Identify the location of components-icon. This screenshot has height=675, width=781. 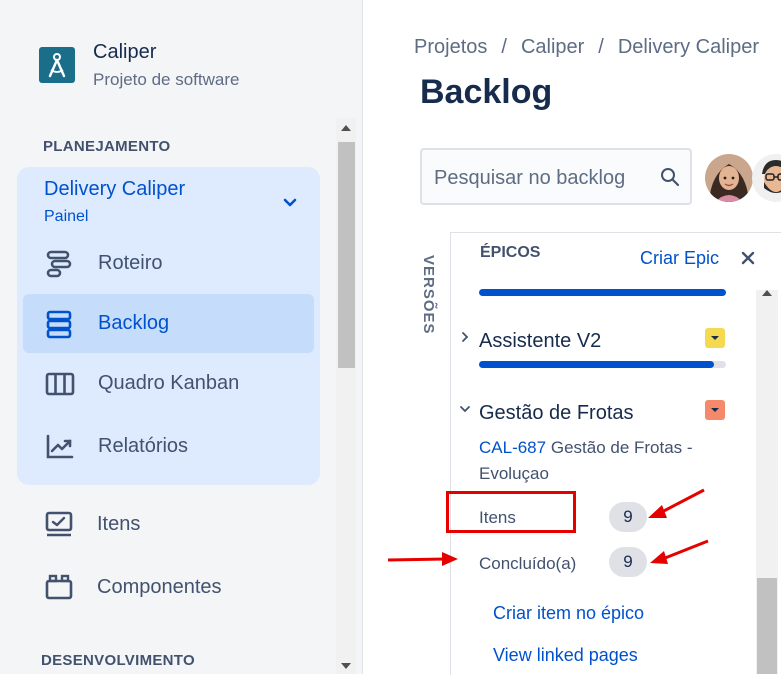
(59, 587).